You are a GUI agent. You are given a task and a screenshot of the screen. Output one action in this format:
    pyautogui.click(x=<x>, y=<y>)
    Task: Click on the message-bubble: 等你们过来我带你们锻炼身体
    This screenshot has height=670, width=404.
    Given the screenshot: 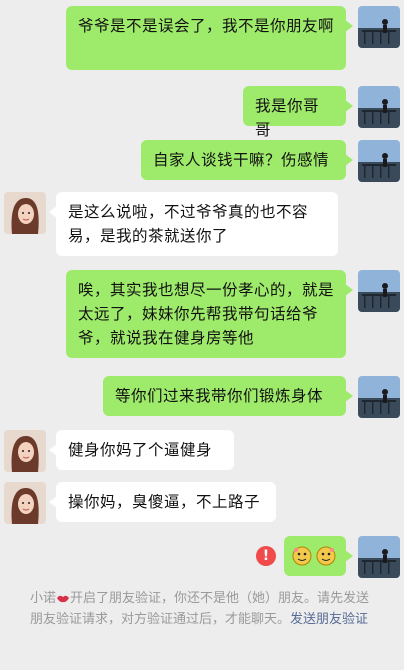 What is the action you would take?
    pyautogui.click(x=228, y=396)
    